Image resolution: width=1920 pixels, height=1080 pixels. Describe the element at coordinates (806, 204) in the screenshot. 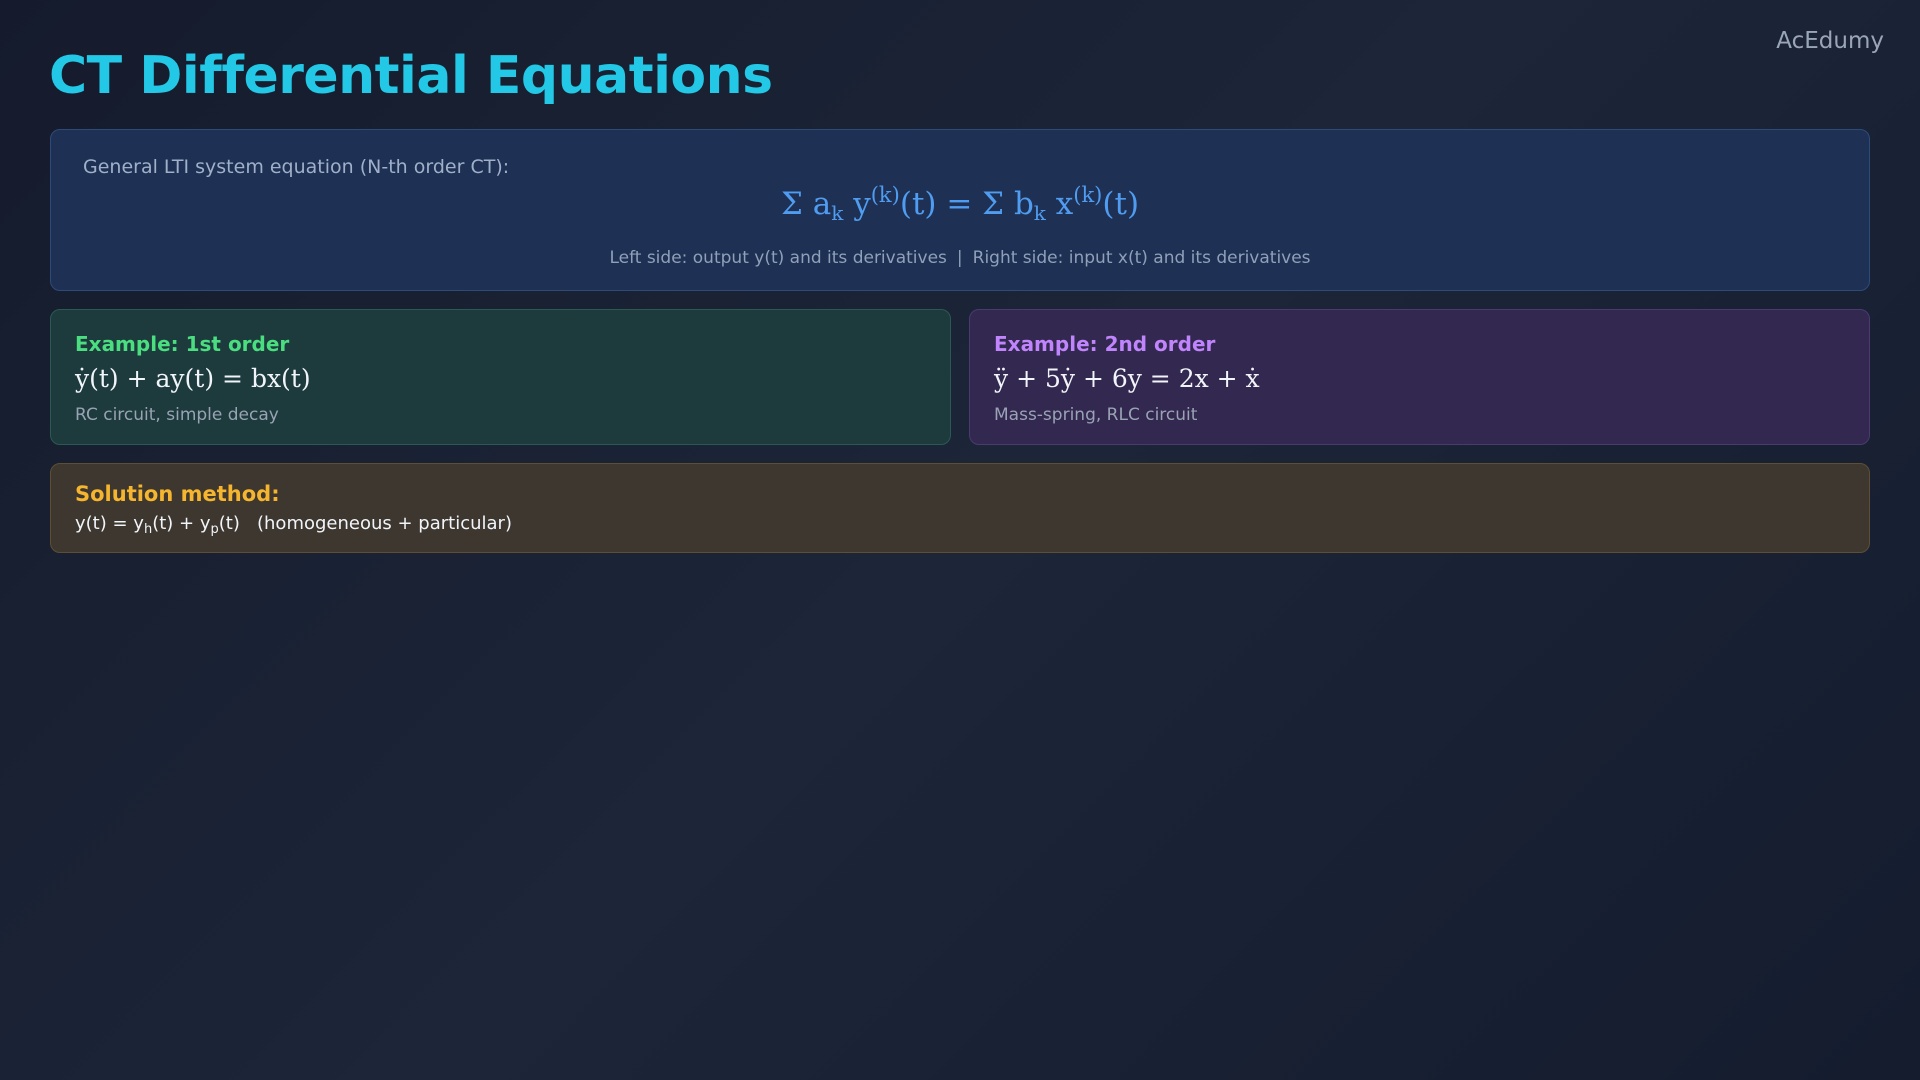

I see `eq-sum-a: Σ a` at that location.